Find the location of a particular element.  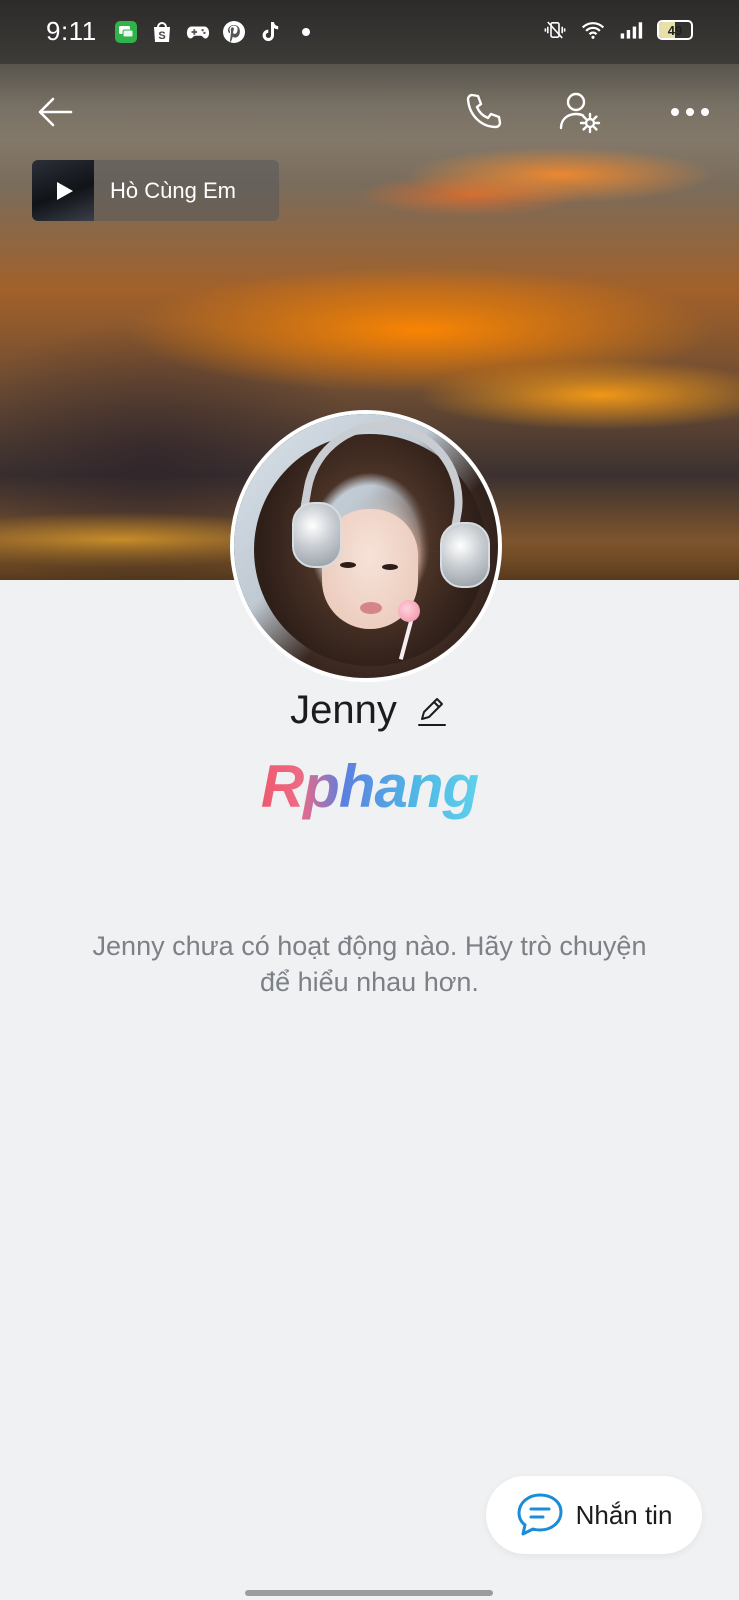

home-indicator is located at coordinates (369, 1593).